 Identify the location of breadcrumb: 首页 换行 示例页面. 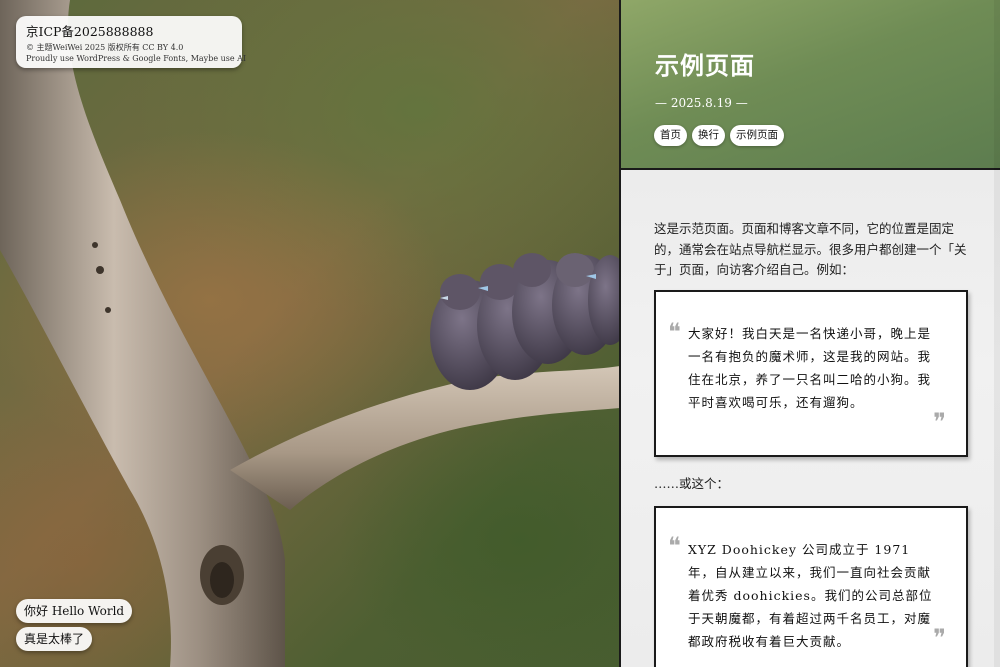
(719, 135).